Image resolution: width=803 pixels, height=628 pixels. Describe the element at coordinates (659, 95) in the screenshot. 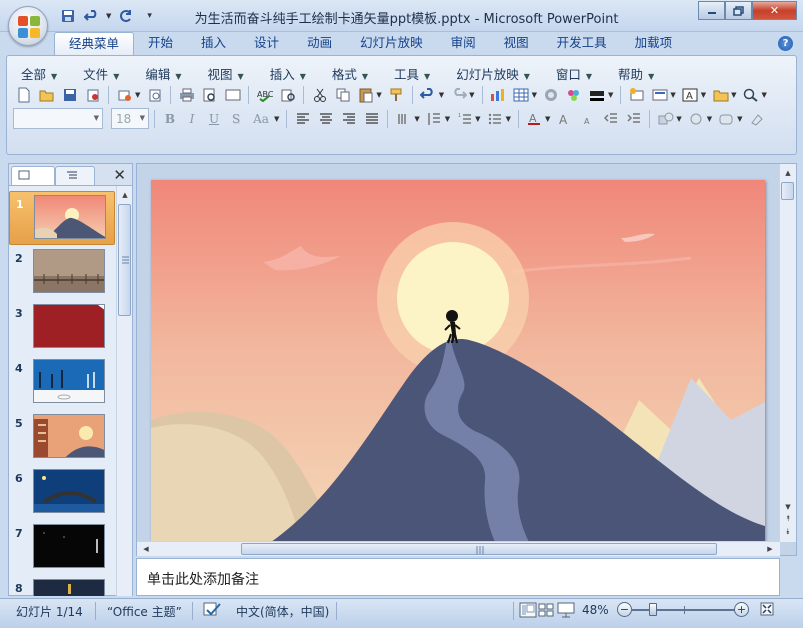

I see `layout-icon` at that location.